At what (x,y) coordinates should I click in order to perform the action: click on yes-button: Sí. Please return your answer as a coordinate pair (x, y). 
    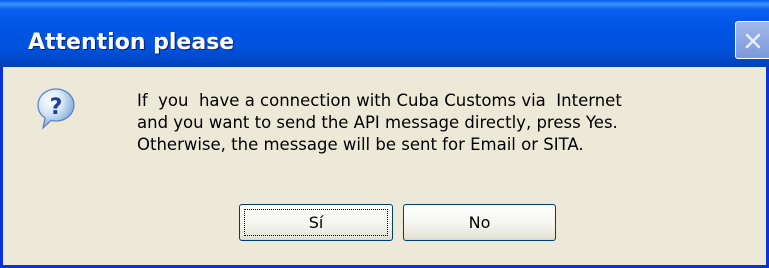
    Looking at the image, I should click on (316, 222).